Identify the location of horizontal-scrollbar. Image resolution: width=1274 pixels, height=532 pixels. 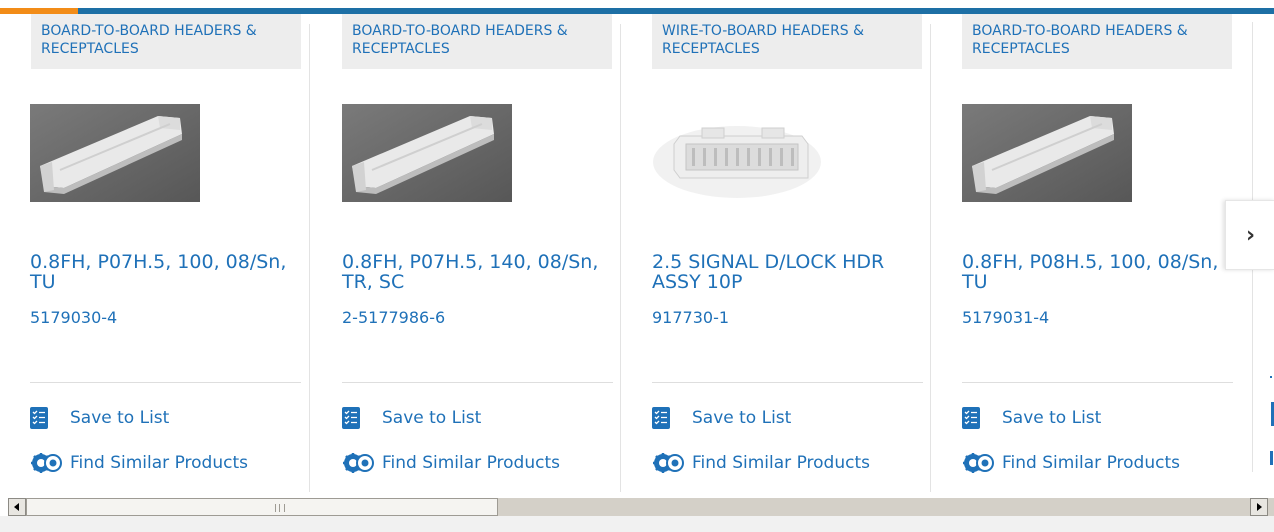
(641, 507).